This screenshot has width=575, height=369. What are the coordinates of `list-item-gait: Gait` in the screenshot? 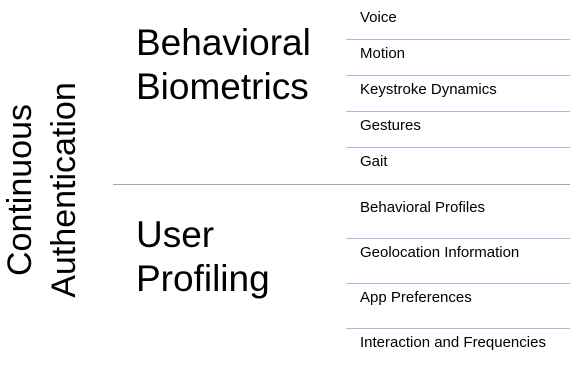 It's located at (374, 161).